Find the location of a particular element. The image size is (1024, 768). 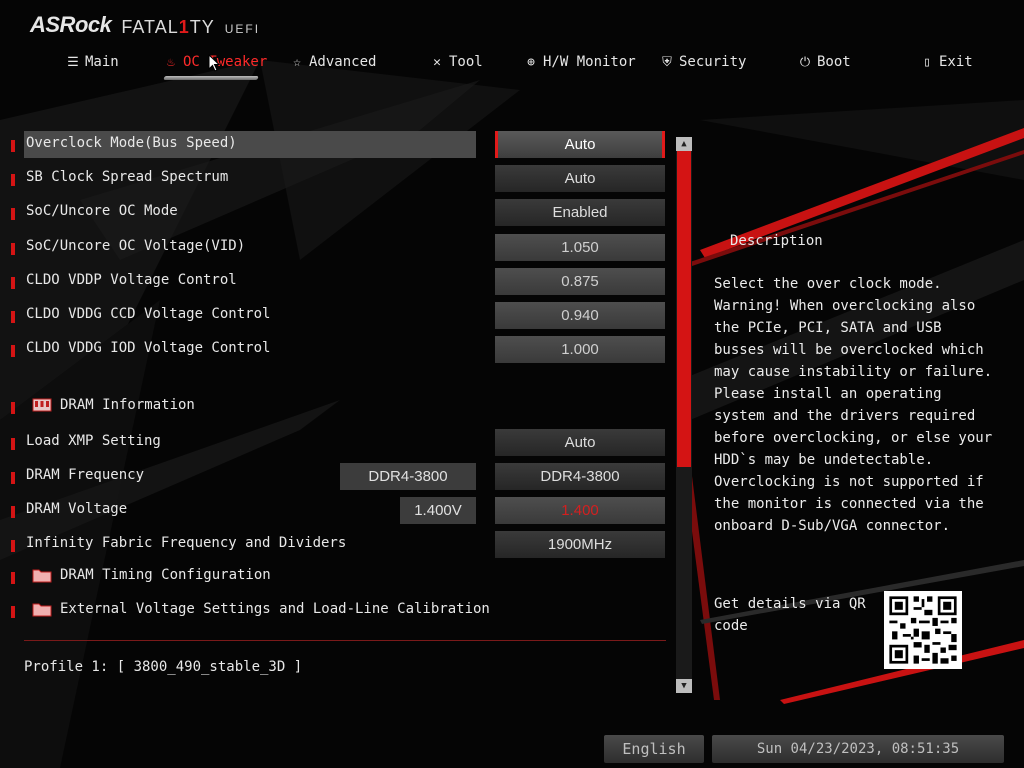

setting-cldo-vddp: CLDO VDDP Voltage Control 0.875 is located at coordinates (335, 281).